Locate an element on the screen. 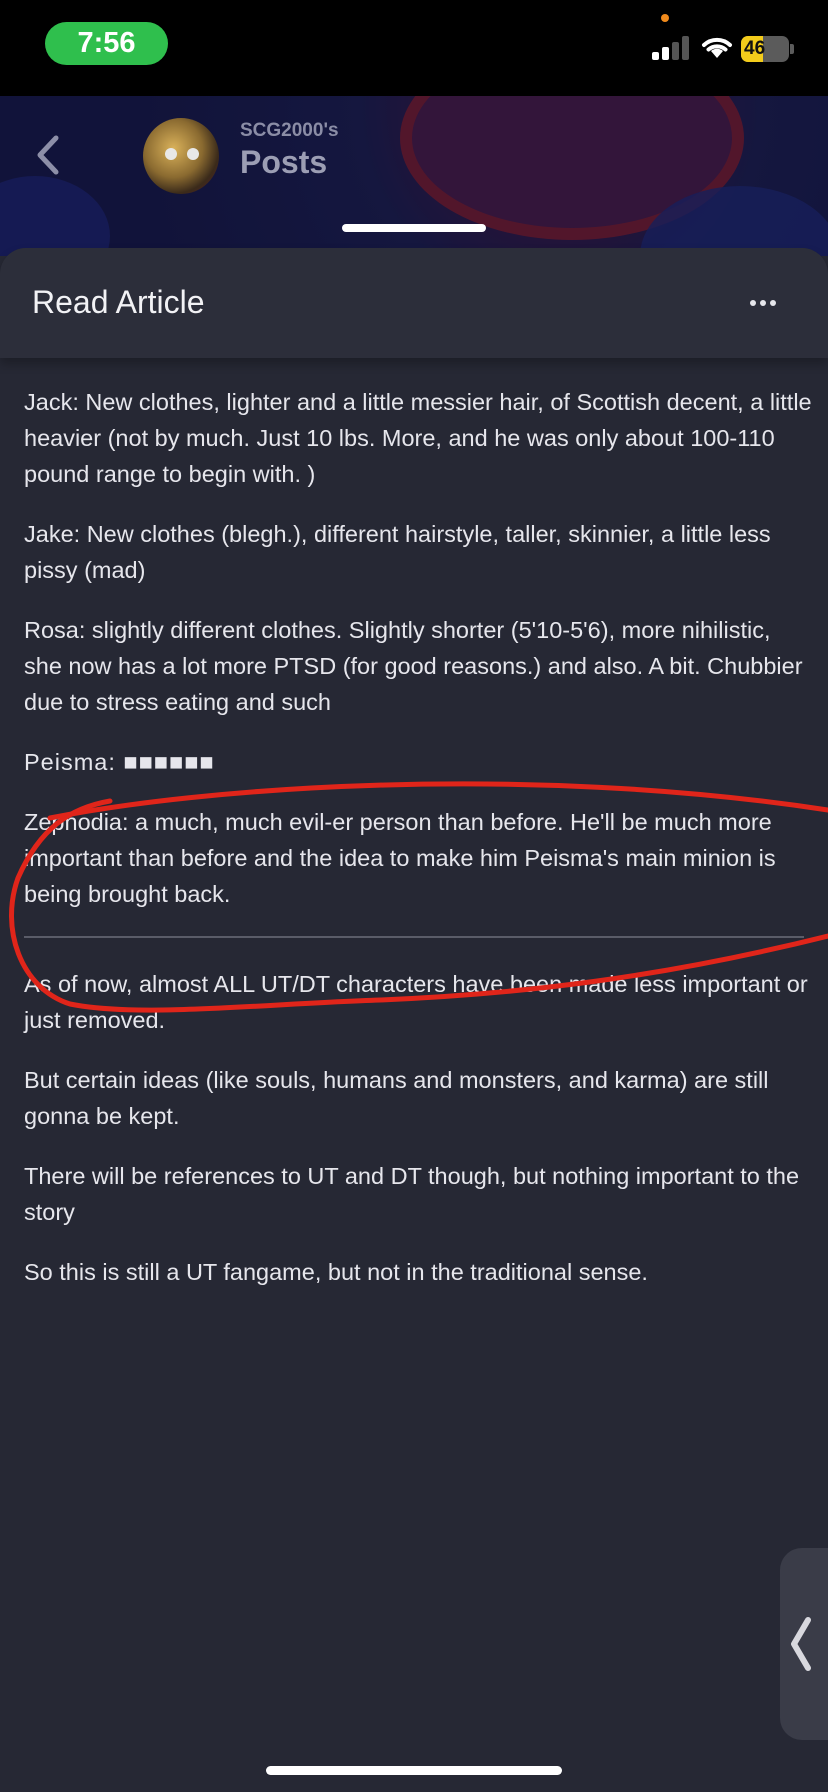  article-paragraph: Peisma: ■■■■■■ is located at coordinates (119, 762).